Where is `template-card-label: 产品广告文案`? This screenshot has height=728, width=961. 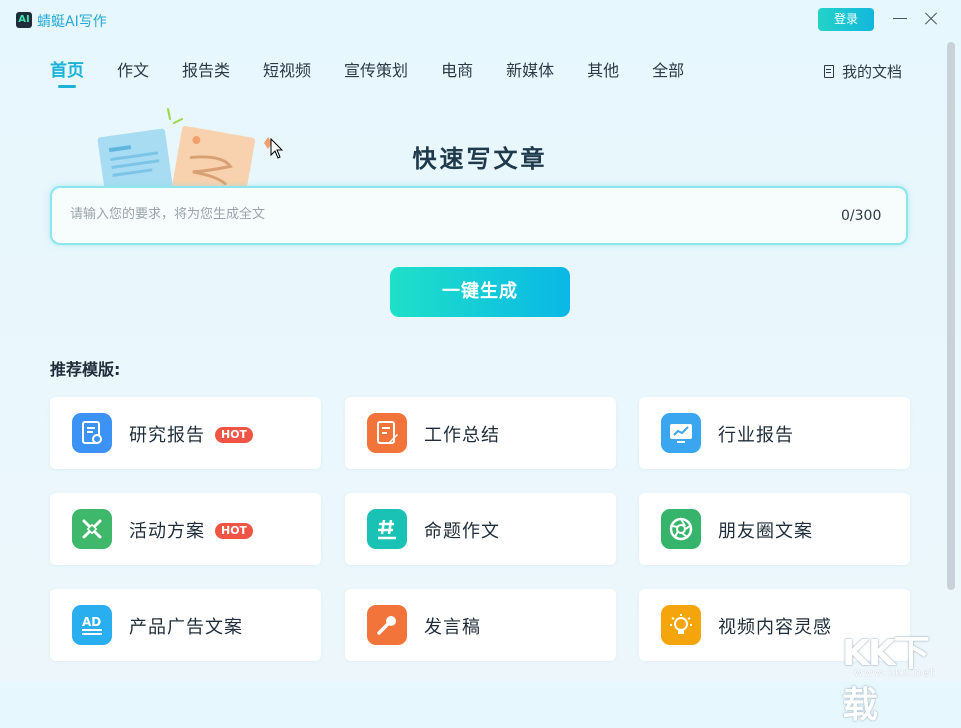
template-card-label: 产品广告文案 is located at coordinates (186, 627).